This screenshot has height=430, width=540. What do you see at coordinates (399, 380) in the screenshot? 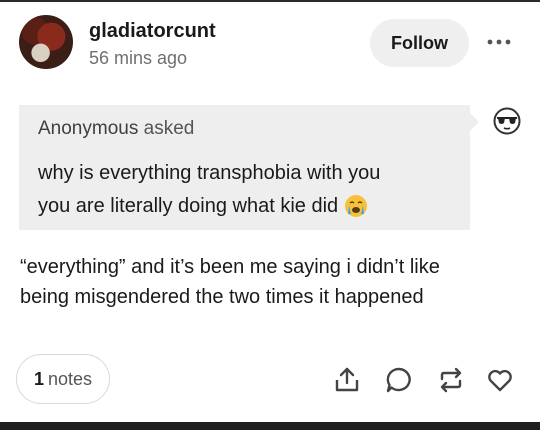
I see `reply-icon` at bounding box center [399, 380].